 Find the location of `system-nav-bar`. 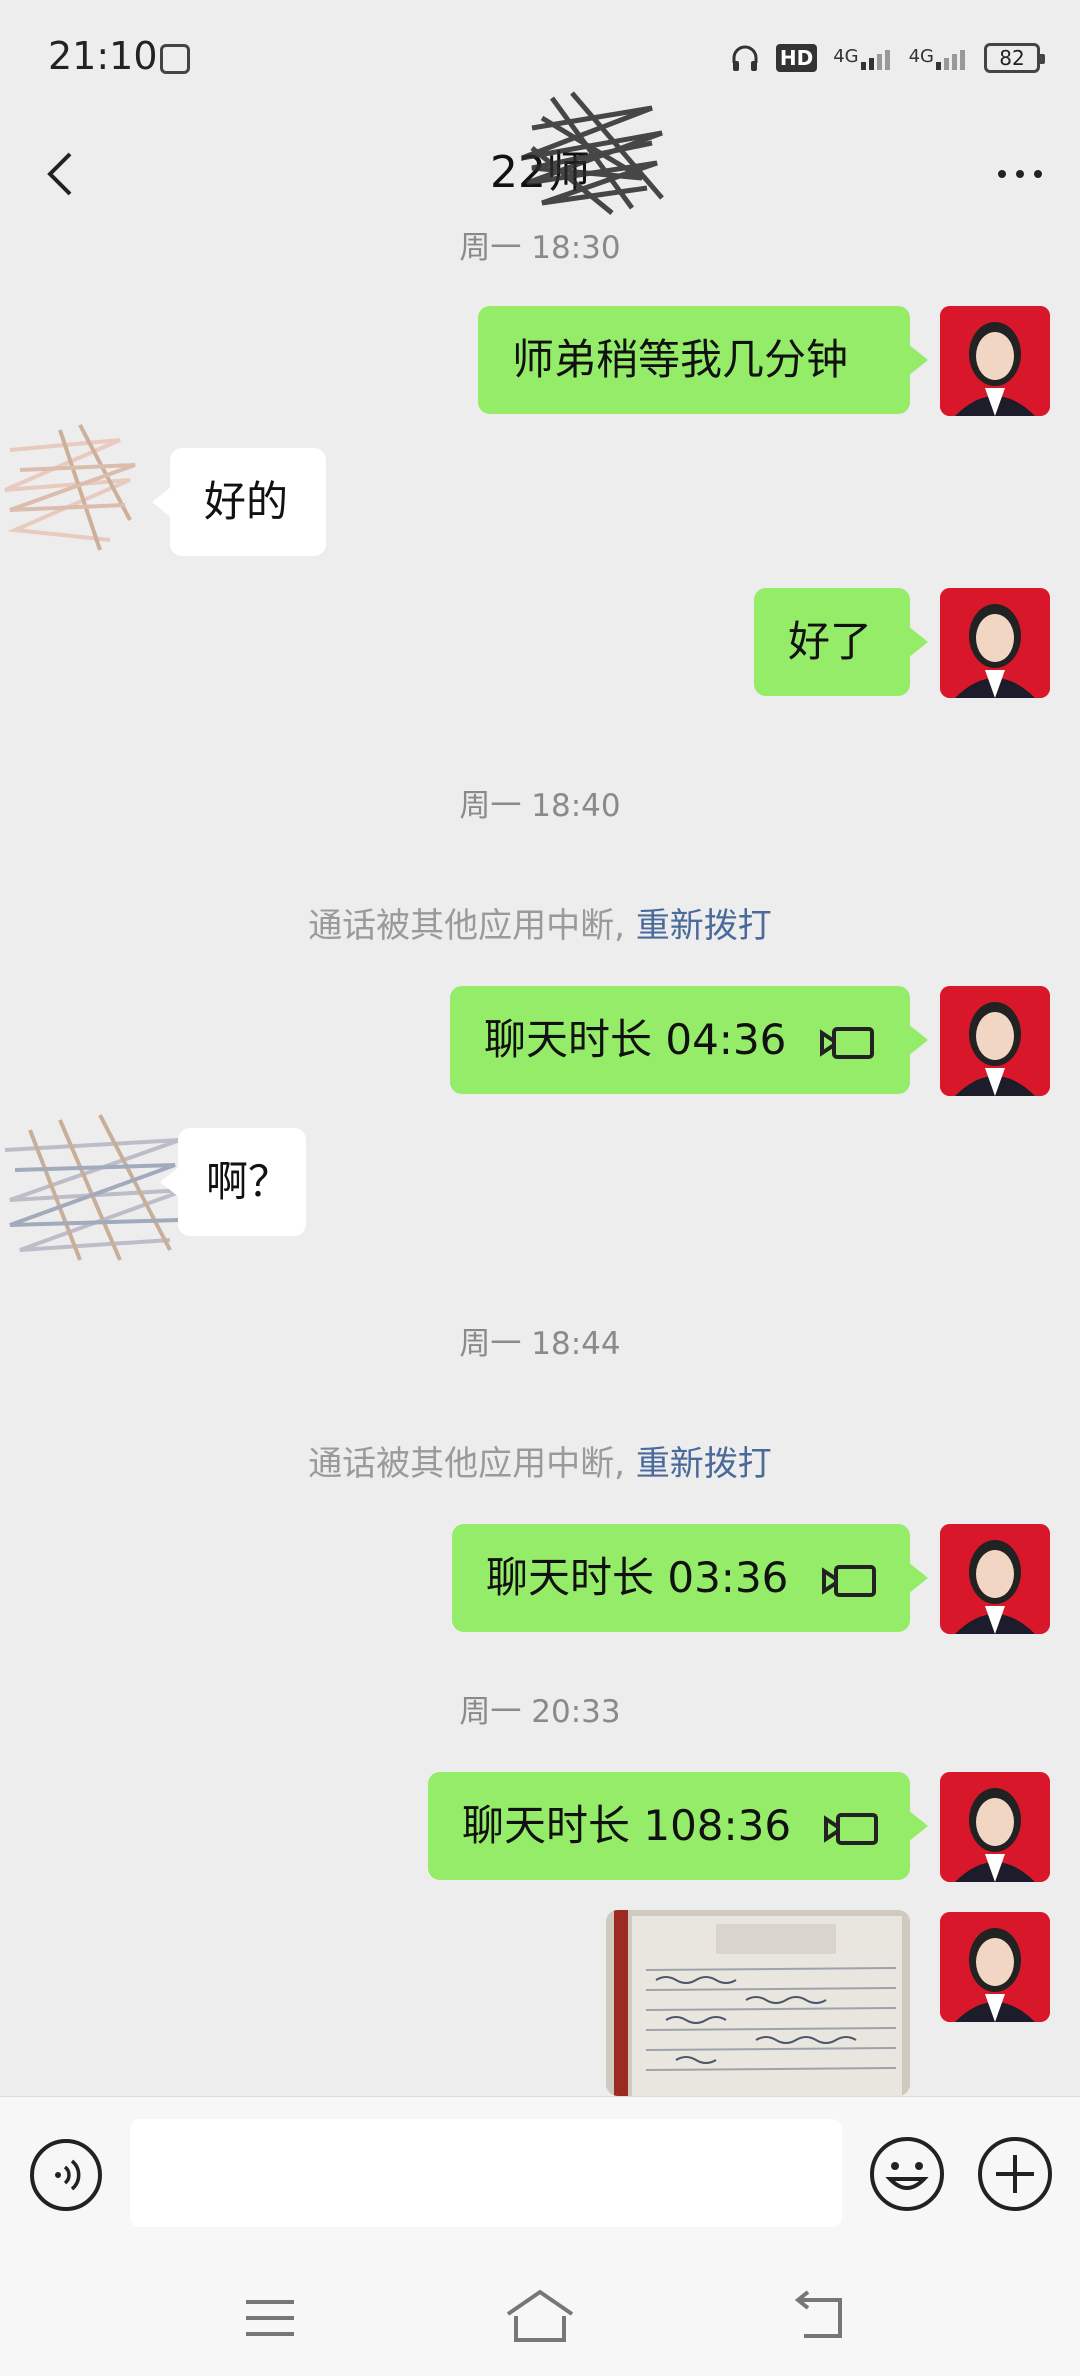

system-nav-bar is located at coordinates (540, 2315).